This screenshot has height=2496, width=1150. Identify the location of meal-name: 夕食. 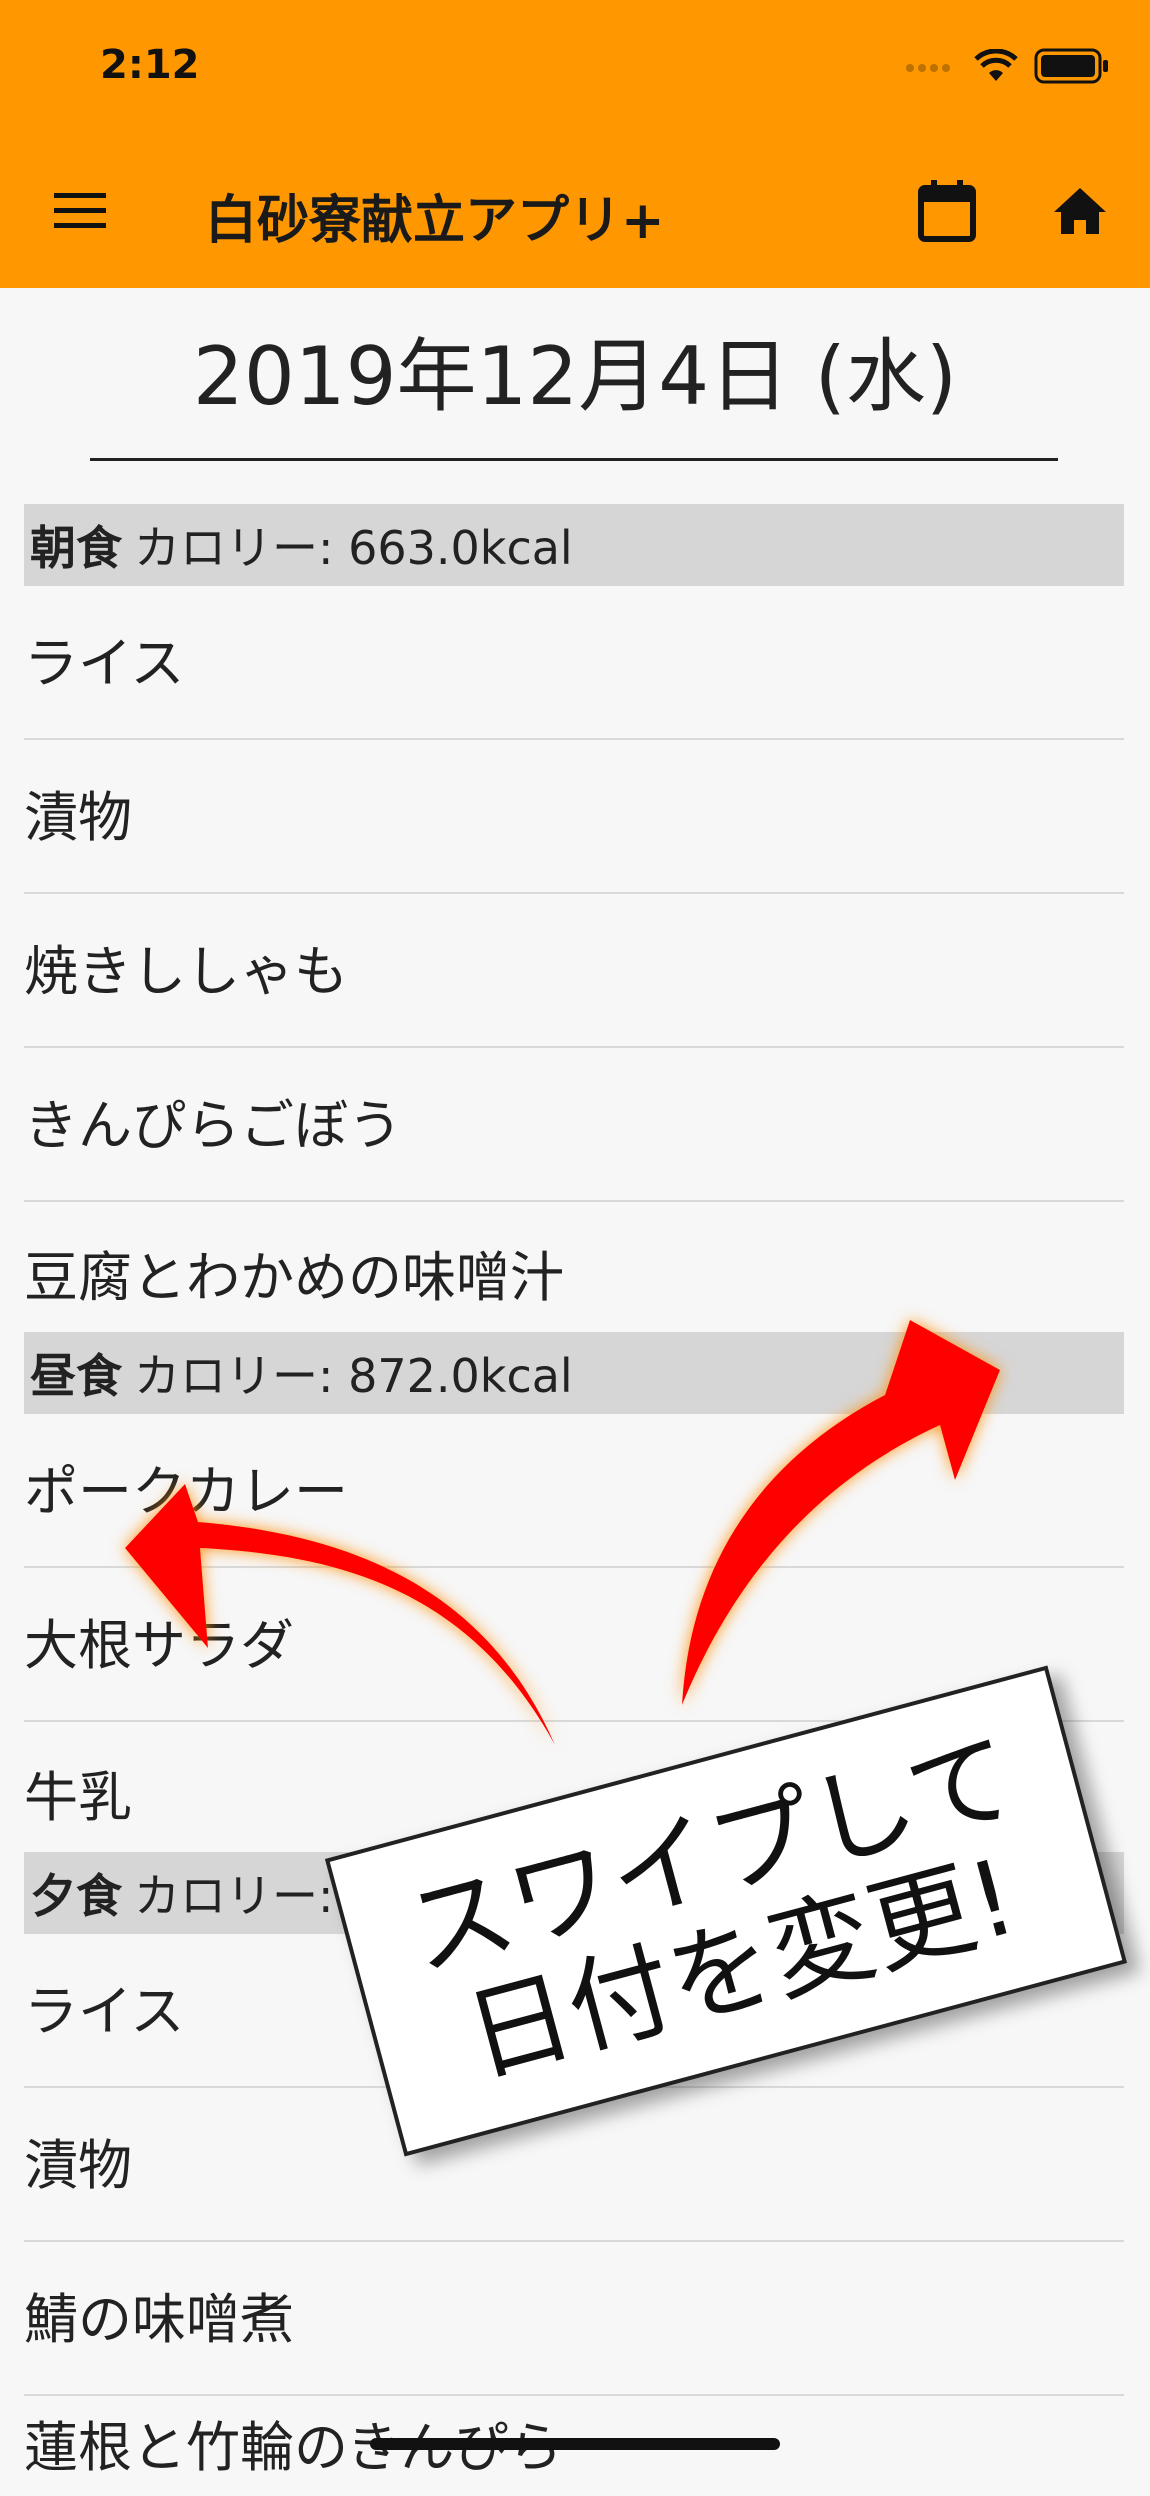
(76, 1896).